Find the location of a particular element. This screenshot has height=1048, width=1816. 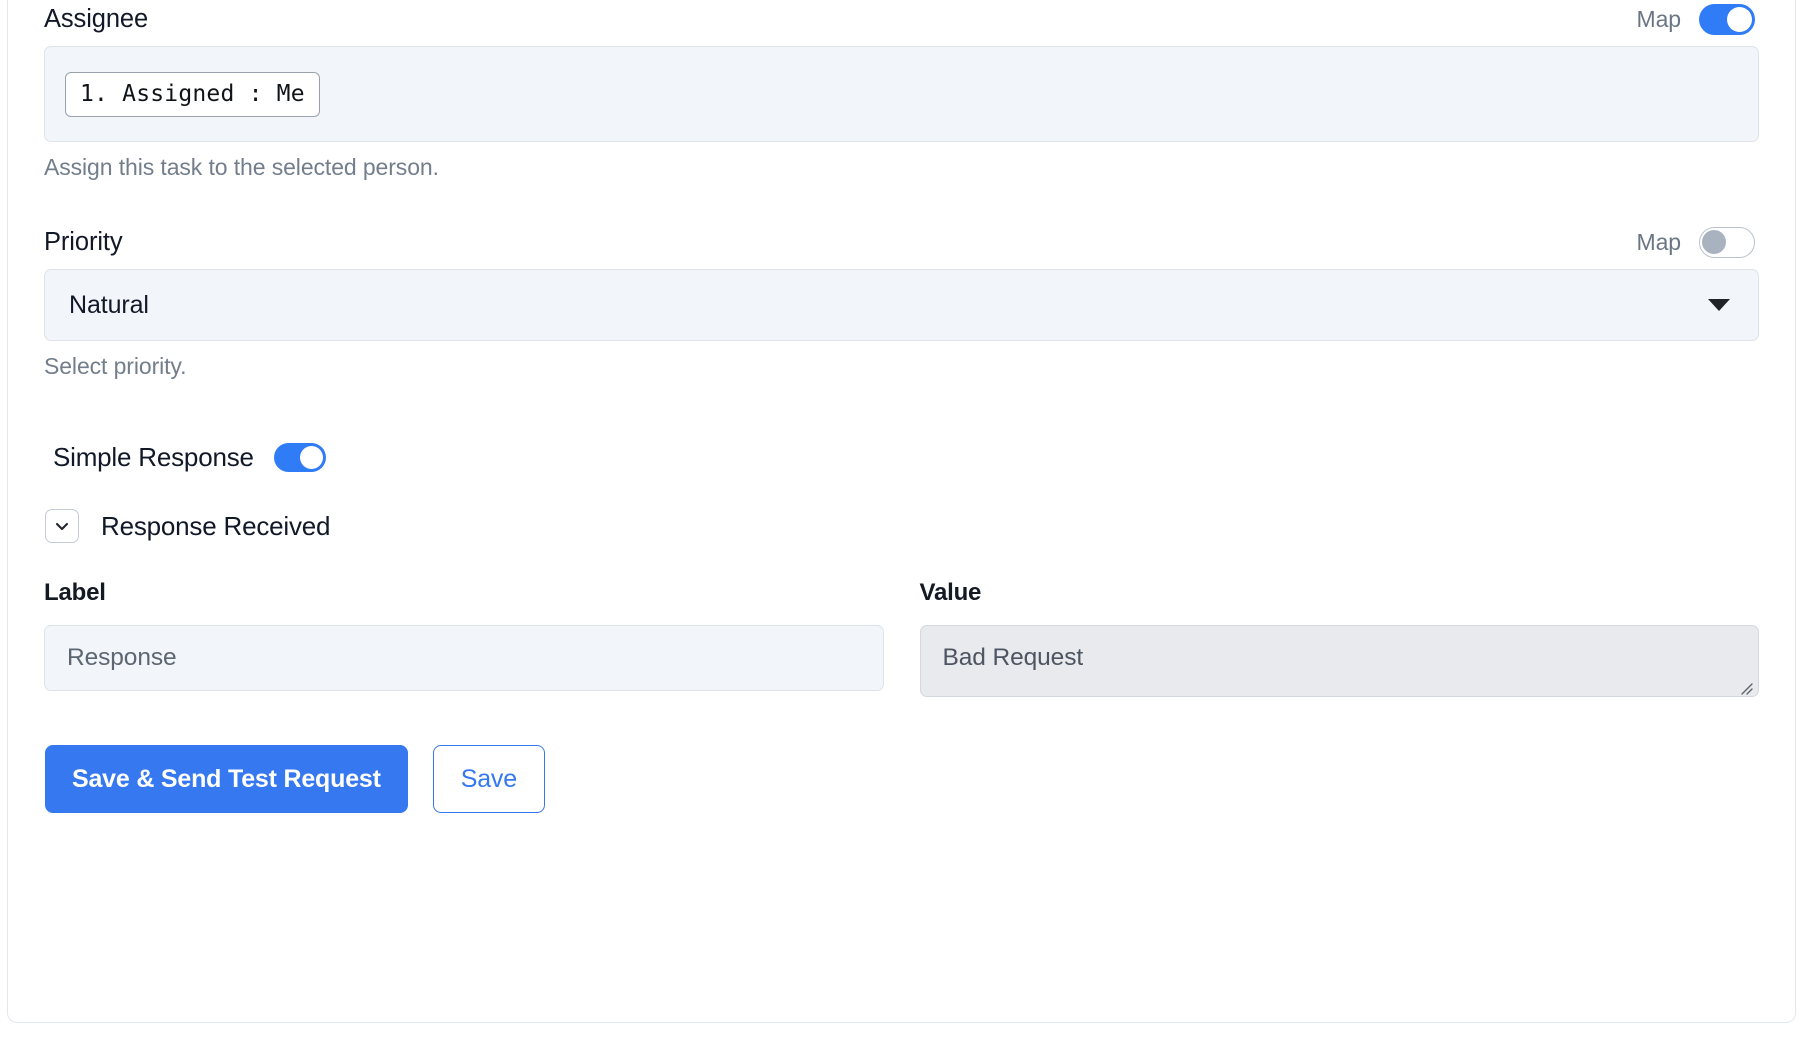

resize-handle-icon is located at coordinates (1745, 685).